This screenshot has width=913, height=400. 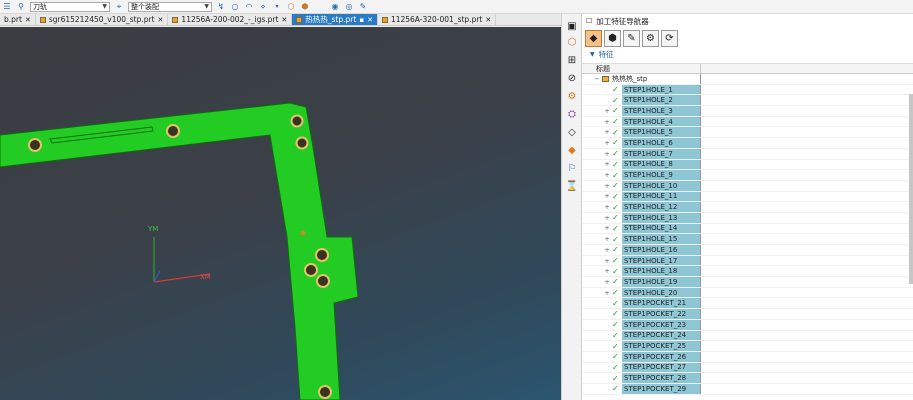 I want to click on feature-row: + ✓ STEP1HOLE_9, so click(x=747, y=175).